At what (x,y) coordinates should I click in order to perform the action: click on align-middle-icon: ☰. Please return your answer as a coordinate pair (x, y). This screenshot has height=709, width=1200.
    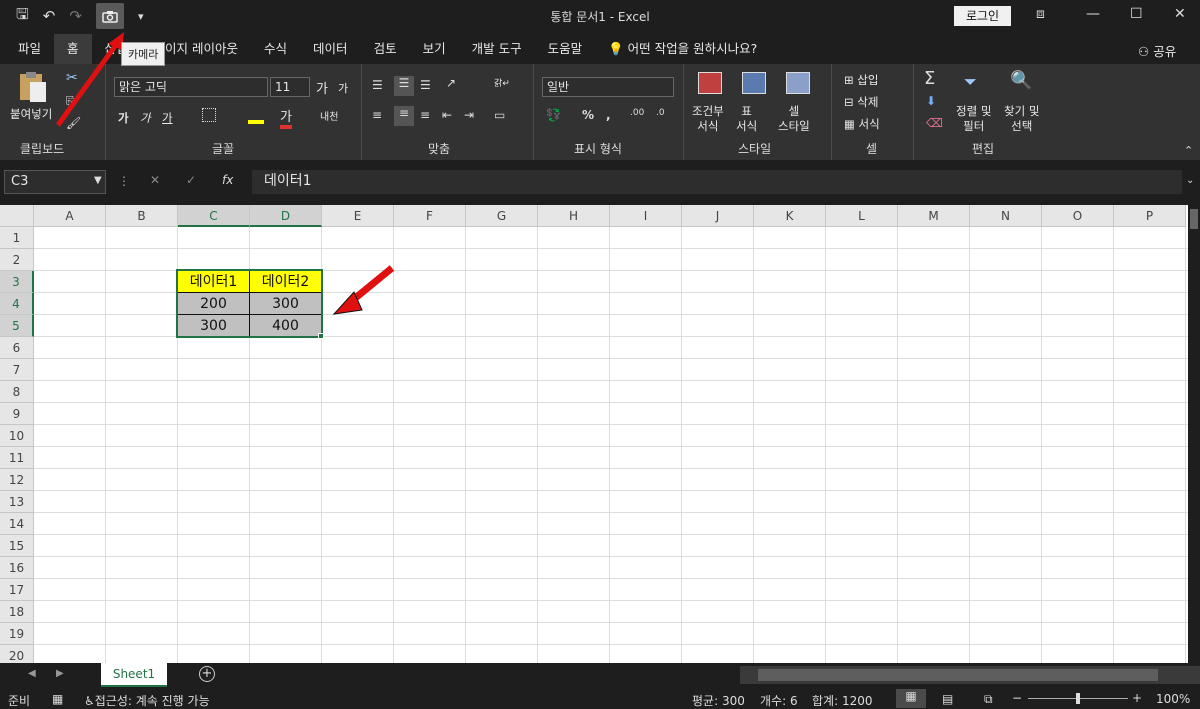
    Looking at the image, I should click on (404, 86).